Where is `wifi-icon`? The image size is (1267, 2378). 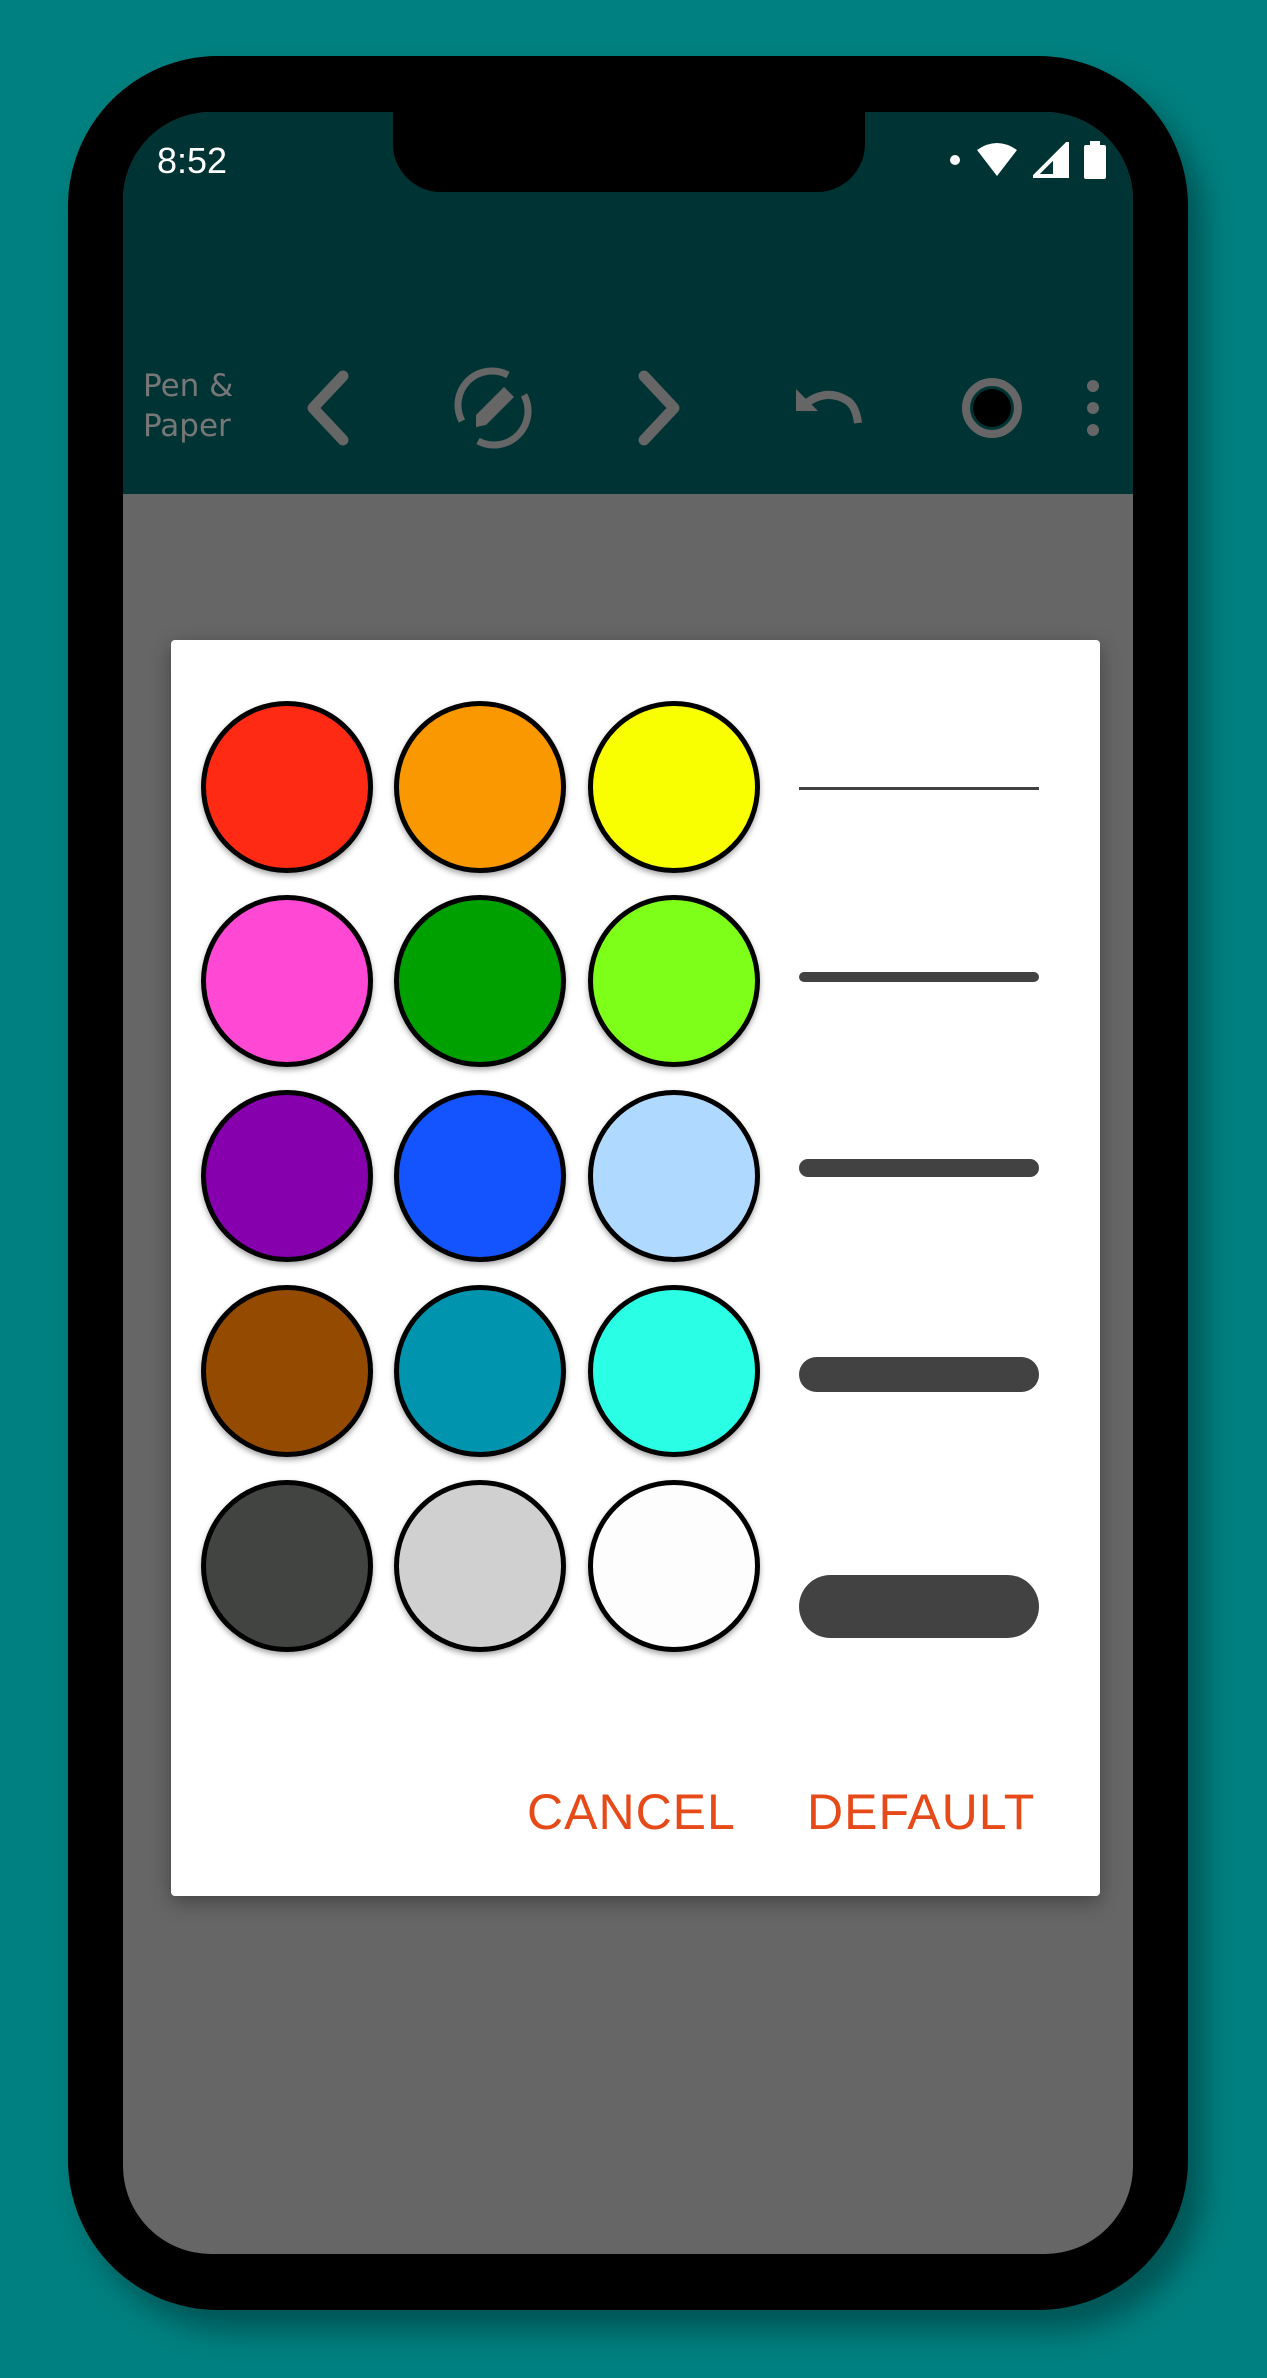 wifi-icon is located at coordinates (997, 162).